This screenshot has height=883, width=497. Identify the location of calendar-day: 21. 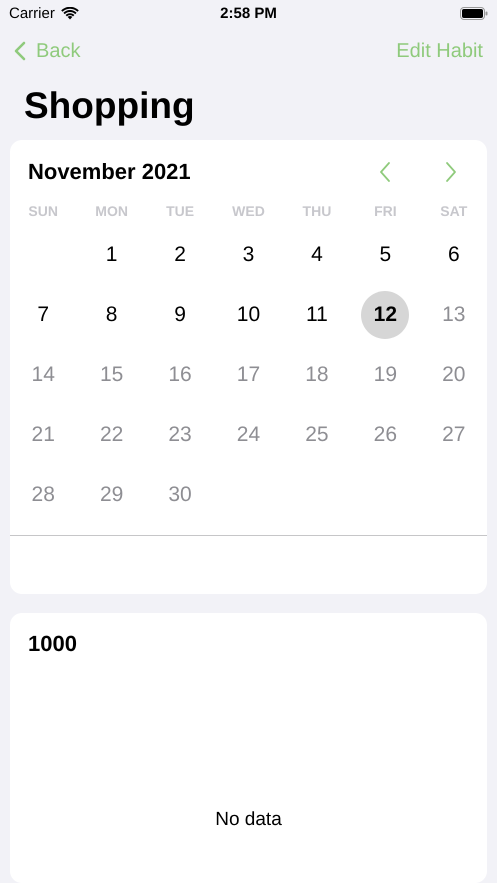
(43, 435).